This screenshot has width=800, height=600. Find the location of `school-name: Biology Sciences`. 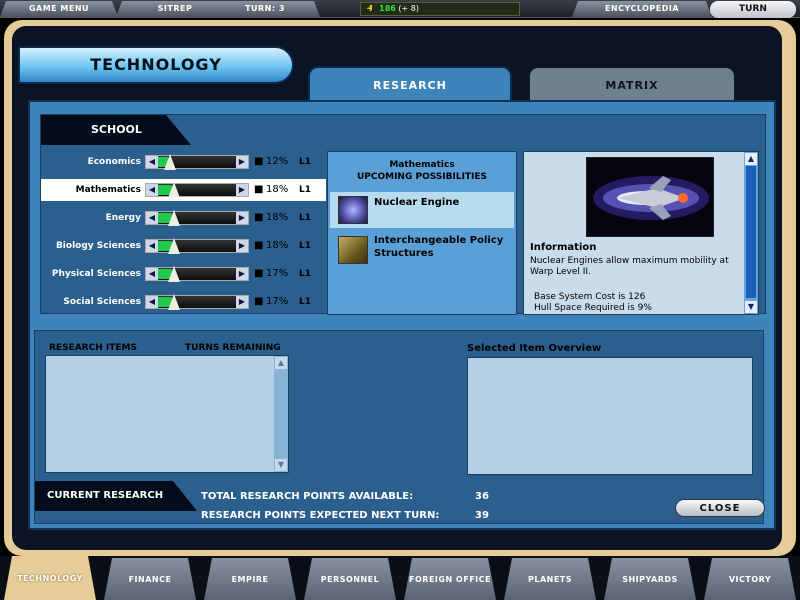

school-name: Biology Sciences is located at coordinates (98, 246).